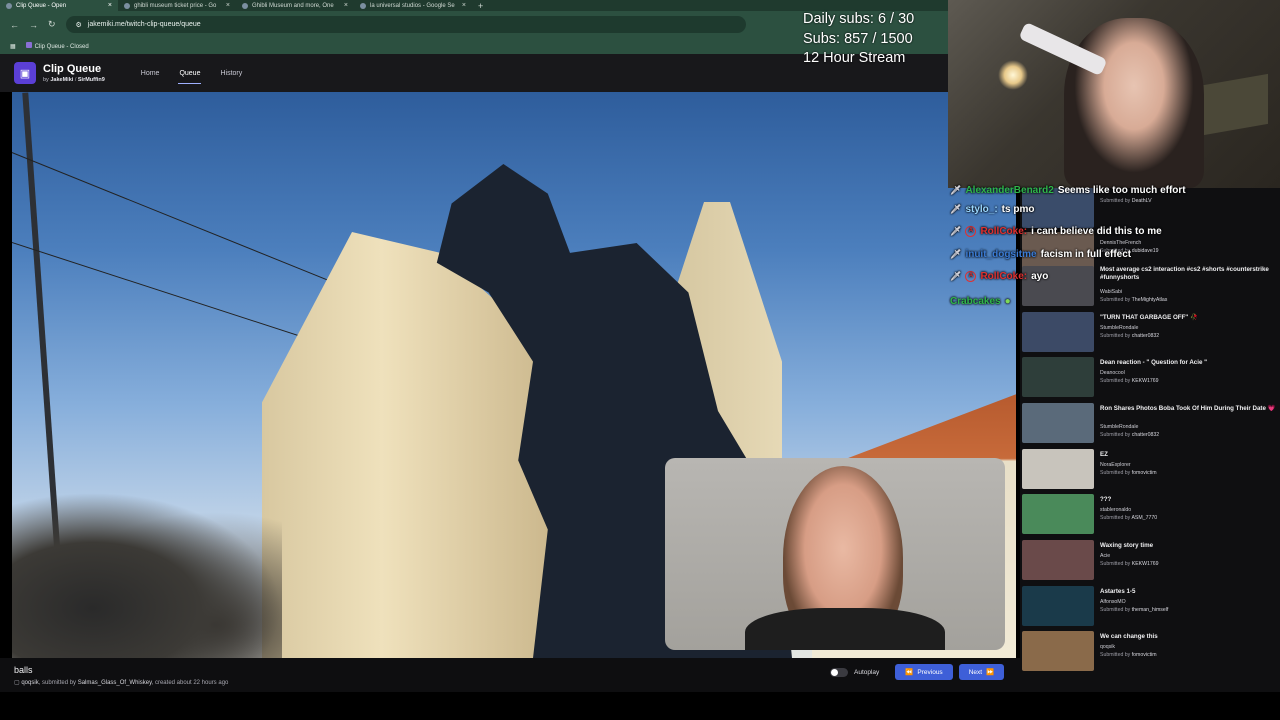  I want to click on author-link-sirmuffin9: SirMuffin9, so click(91, 80).